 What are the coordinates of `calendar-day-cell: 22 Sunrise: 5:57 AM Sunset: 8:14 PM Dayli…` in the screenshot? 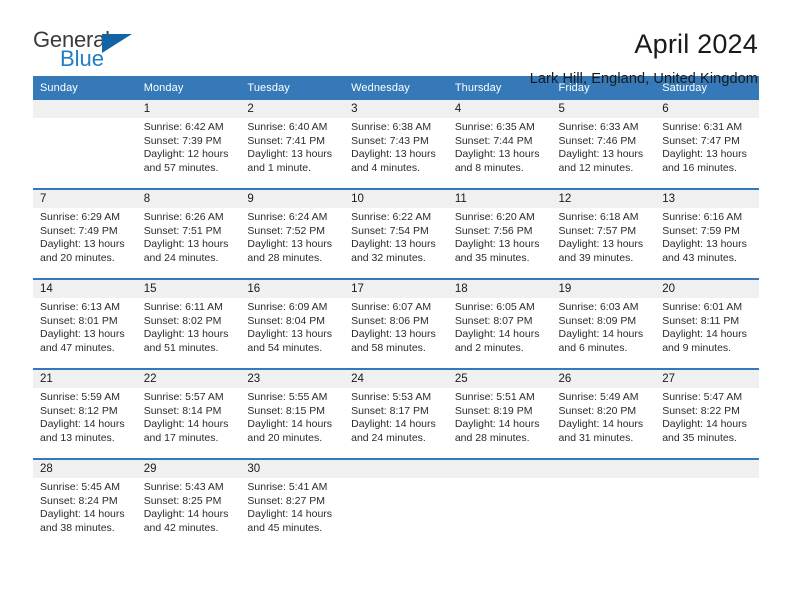 It's located at (188, 413).